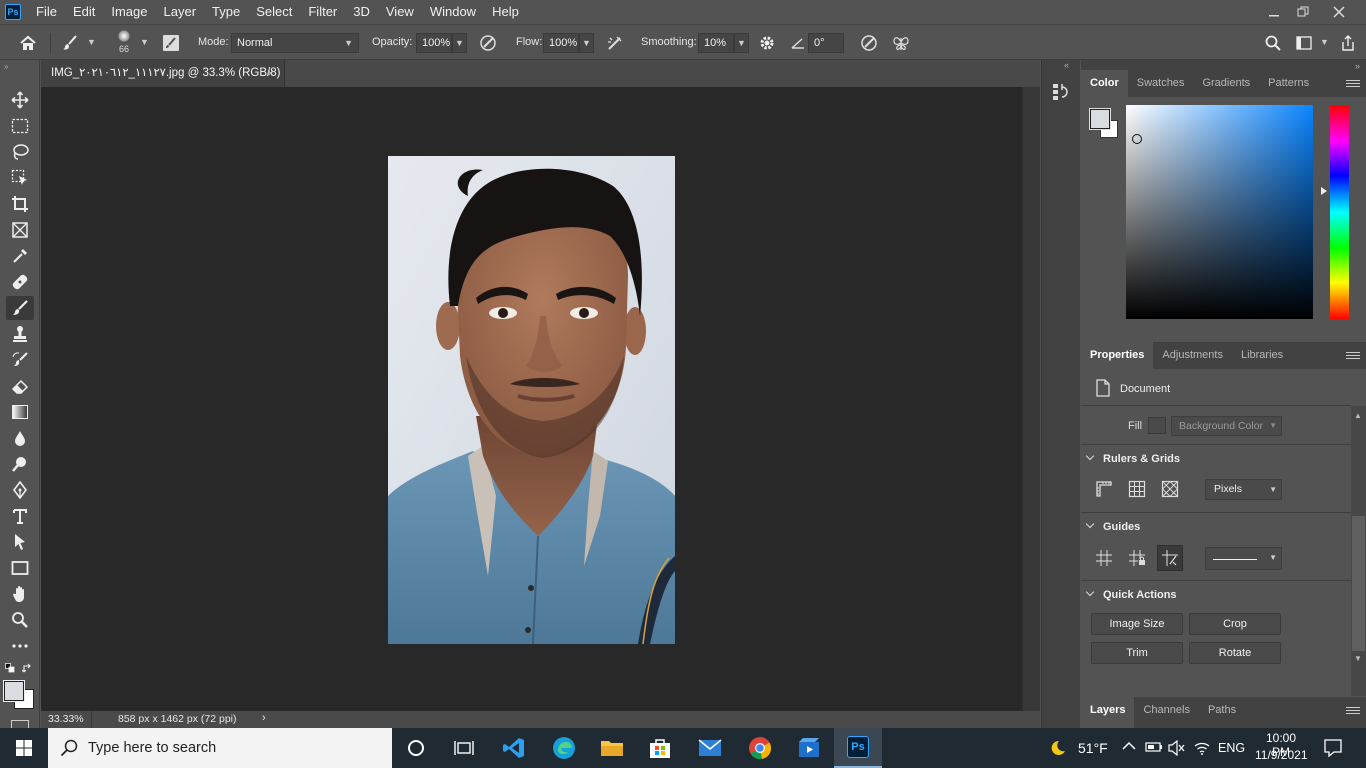 The image size is (1366, 768). I want to click on menu-edit: Edit, so click(84, 12).